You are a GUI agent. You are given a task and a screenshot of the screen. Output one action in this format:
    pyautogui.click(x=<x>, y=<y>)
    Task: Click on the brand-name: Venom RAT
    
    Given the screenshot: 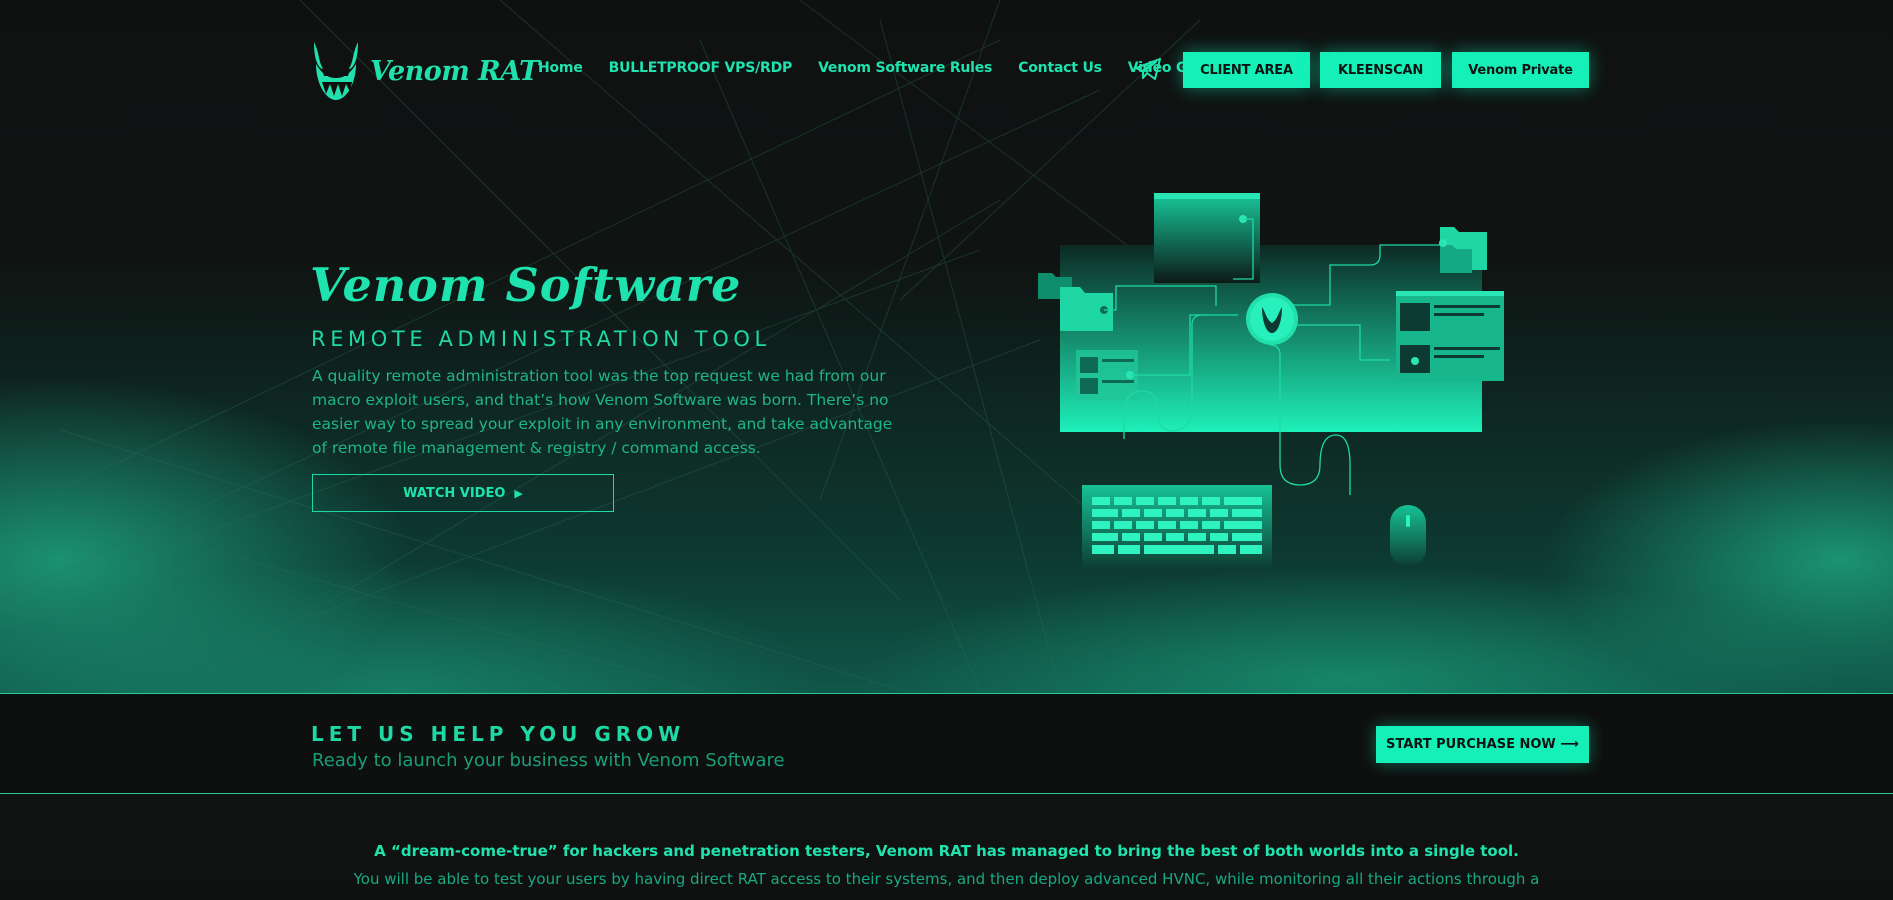 What is the action you would take?
    pyautogui.click(x=454, y=71)
    